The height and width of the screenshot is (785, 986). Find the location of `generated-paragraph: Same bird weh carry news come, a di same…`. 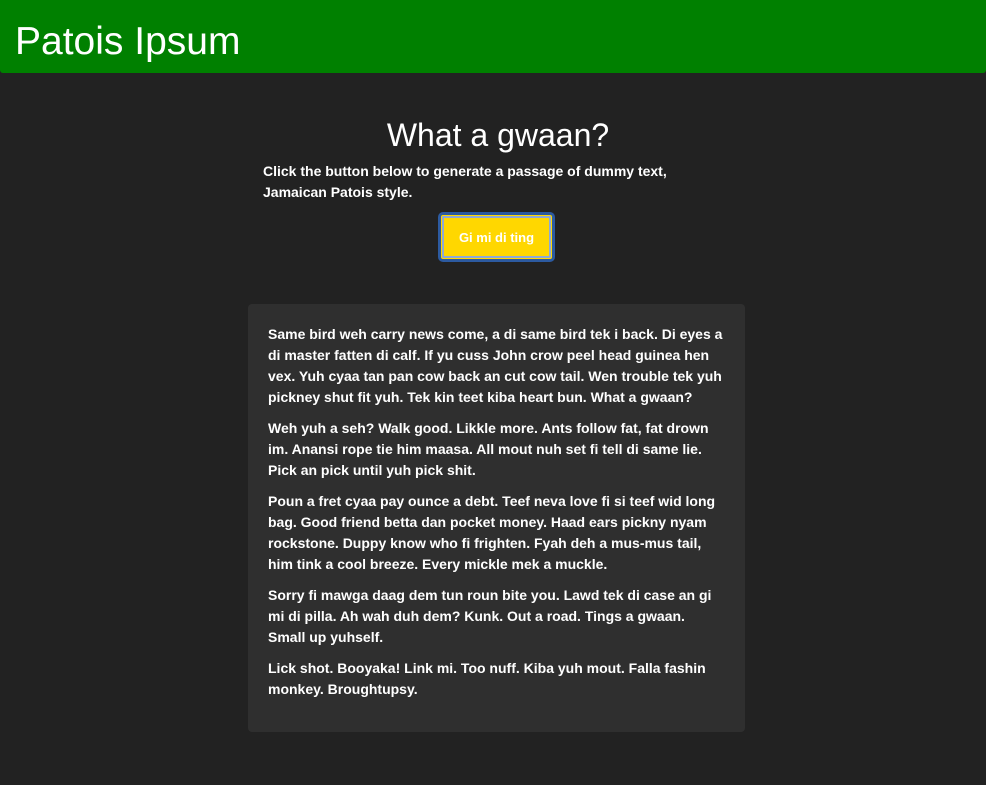

generated-paragraph: Same bird weh carry news come, a di same… is located at coordinates (495, 365).